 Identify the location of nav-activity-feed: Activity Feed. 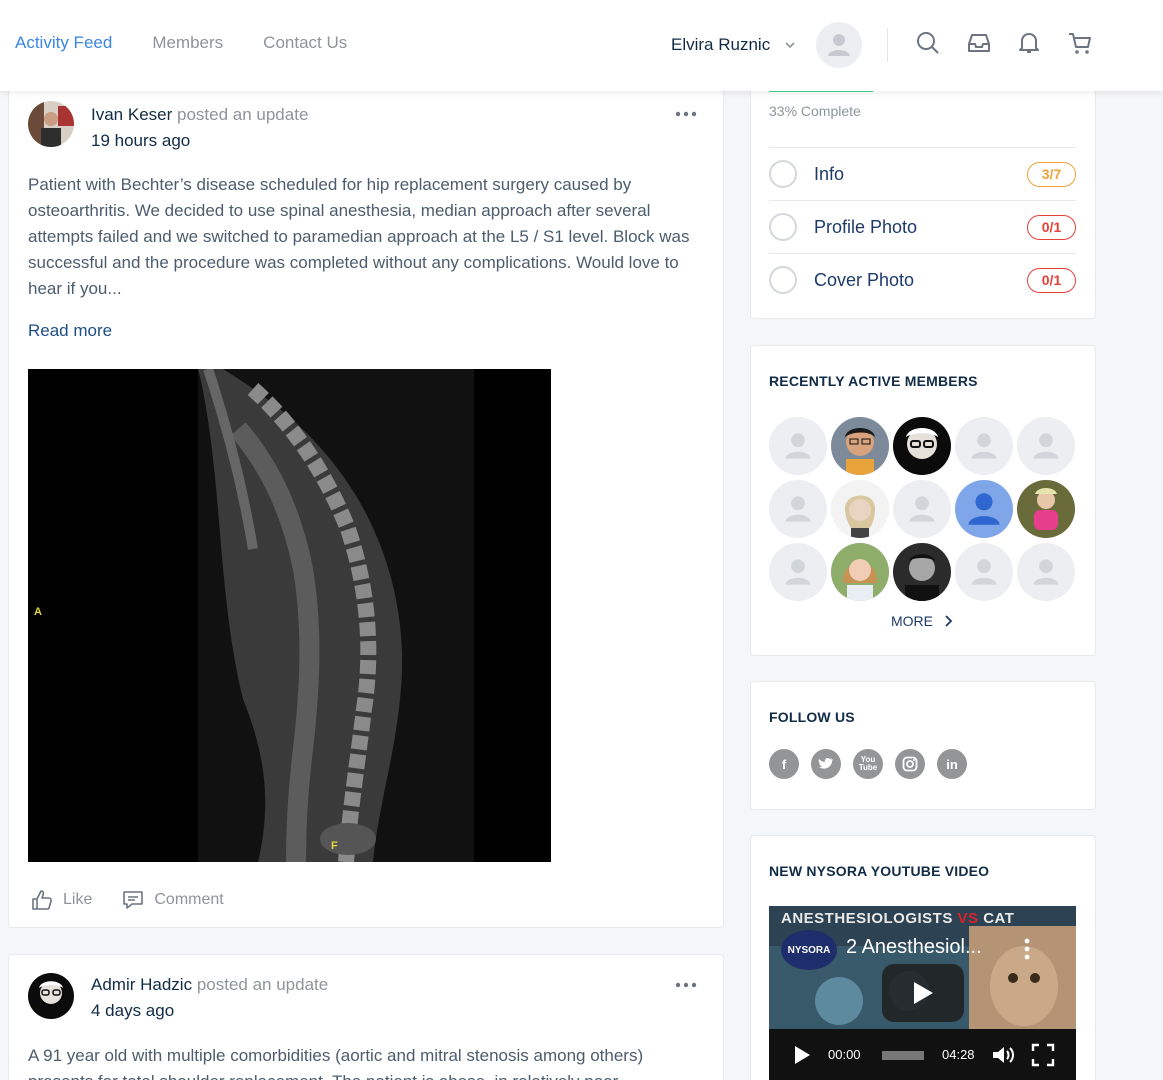
(63, 43).